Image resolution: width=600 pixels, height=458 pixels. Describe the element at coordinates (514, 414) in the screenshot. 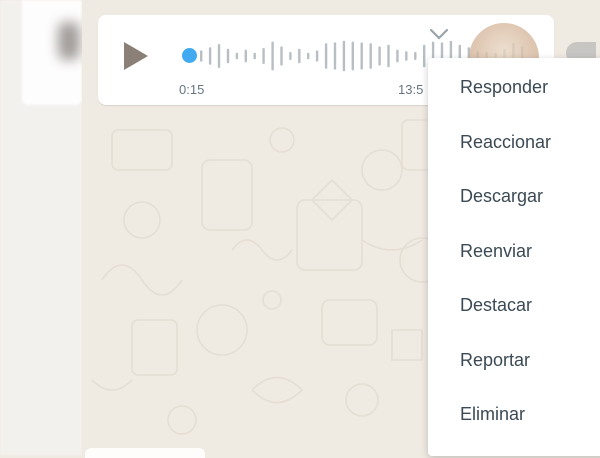

I see `menu-item-delete: Eliminar` at that location.